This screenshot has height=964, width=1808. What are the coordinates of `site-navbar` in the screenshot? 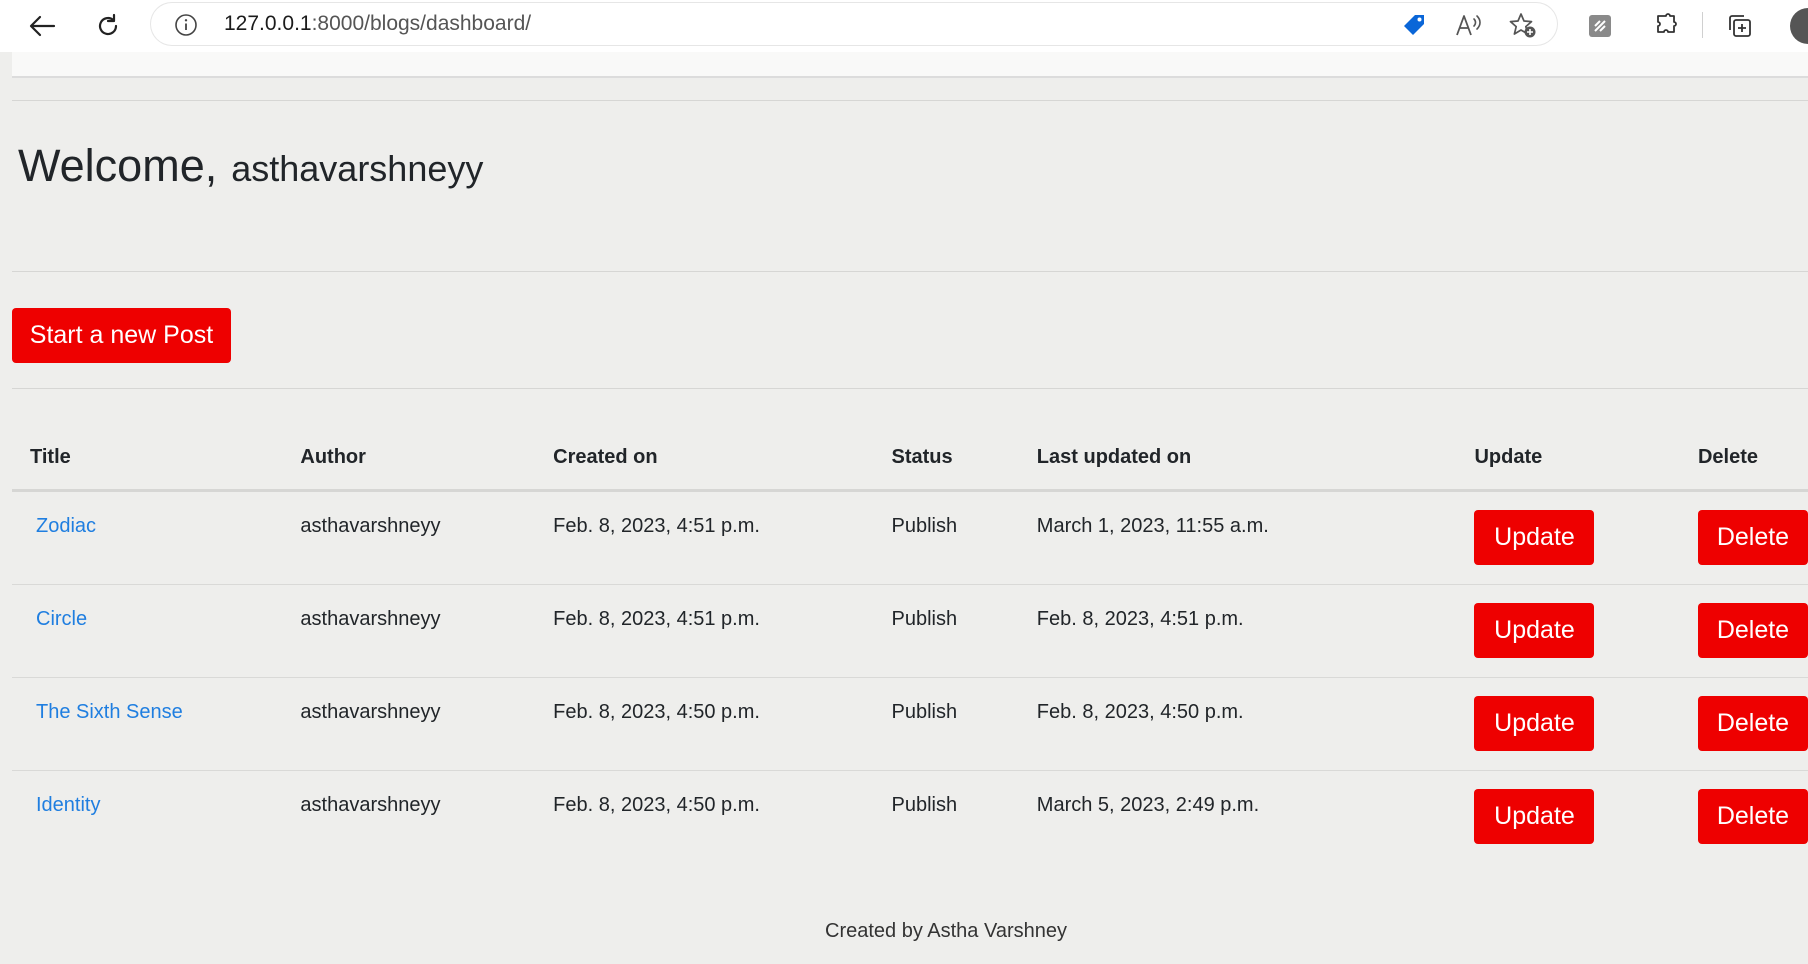 It's located at (910, 65).